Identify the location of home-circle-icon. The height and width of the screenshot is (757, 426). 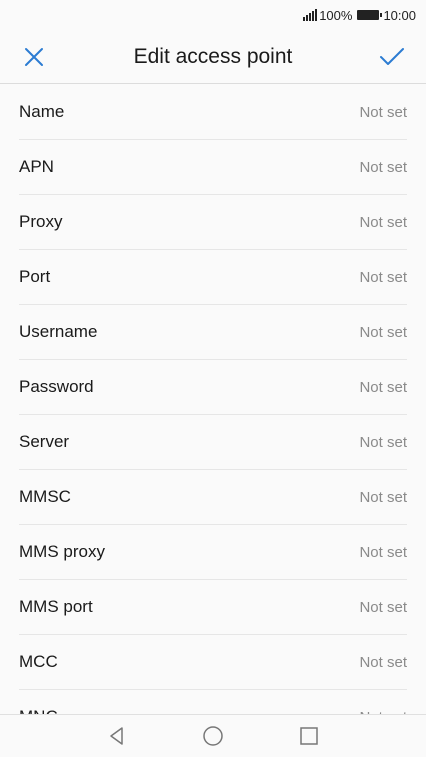
(213, 736).